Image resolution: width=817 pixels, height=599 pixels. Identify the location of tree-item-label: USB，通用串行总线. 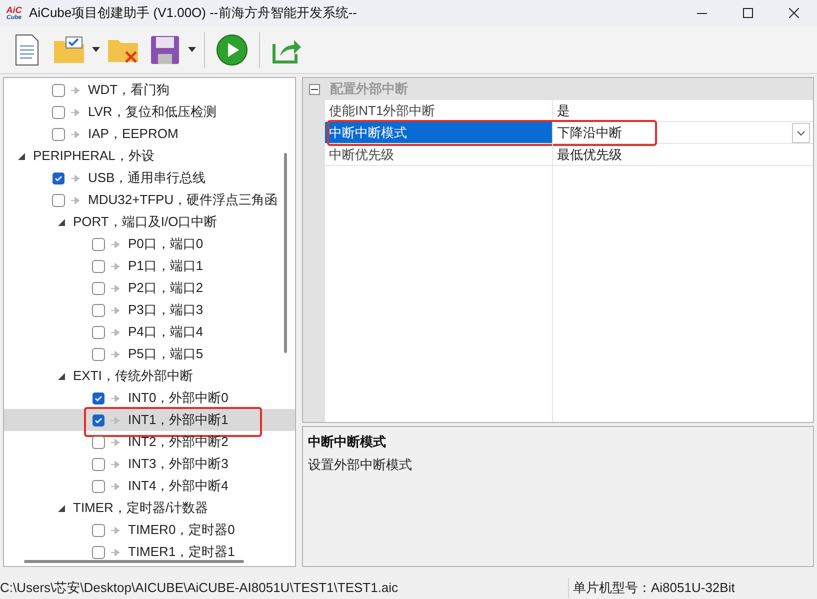
(147, 178).